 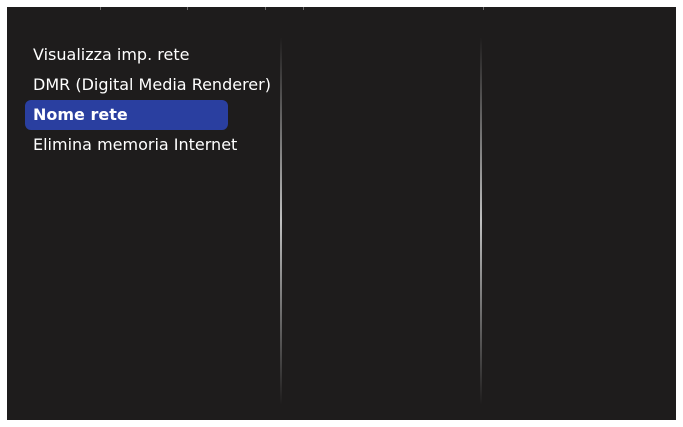 What do you see at coordinates (135, 144) in the screenshot?
I see `menu-item-label: Elimina memoria Internet` at bounding box center [135, 144].